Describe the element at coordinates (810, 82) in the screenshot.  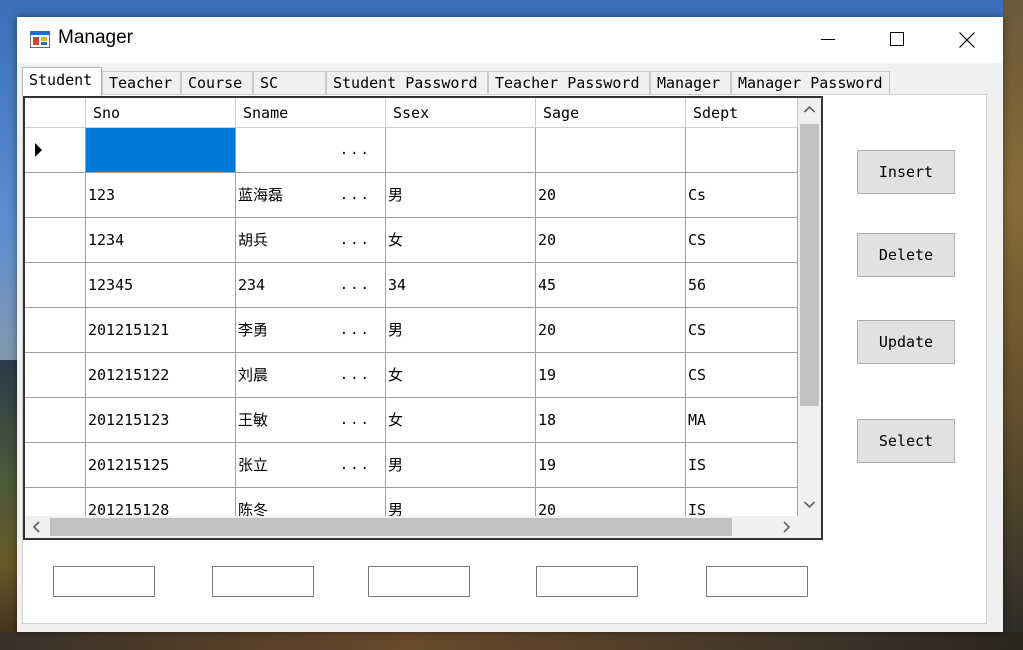
I see `tab-manager-password: Manager Password` at that location.